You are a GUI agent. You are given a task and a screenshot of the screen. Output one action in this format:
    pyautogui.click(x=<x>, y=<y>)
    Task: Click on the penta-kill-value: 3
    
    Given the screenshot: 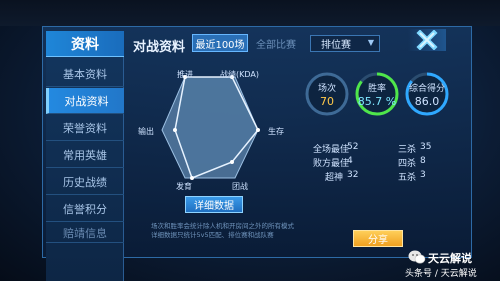 What is the action you would take?
    pyautogui.click(x=423, y=175)
    